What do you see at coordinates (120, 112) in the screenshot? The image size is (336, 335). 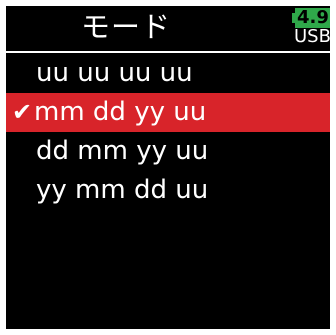 I see `menu-item-label: mm dd yy uu` at bounding box center [120, 112].